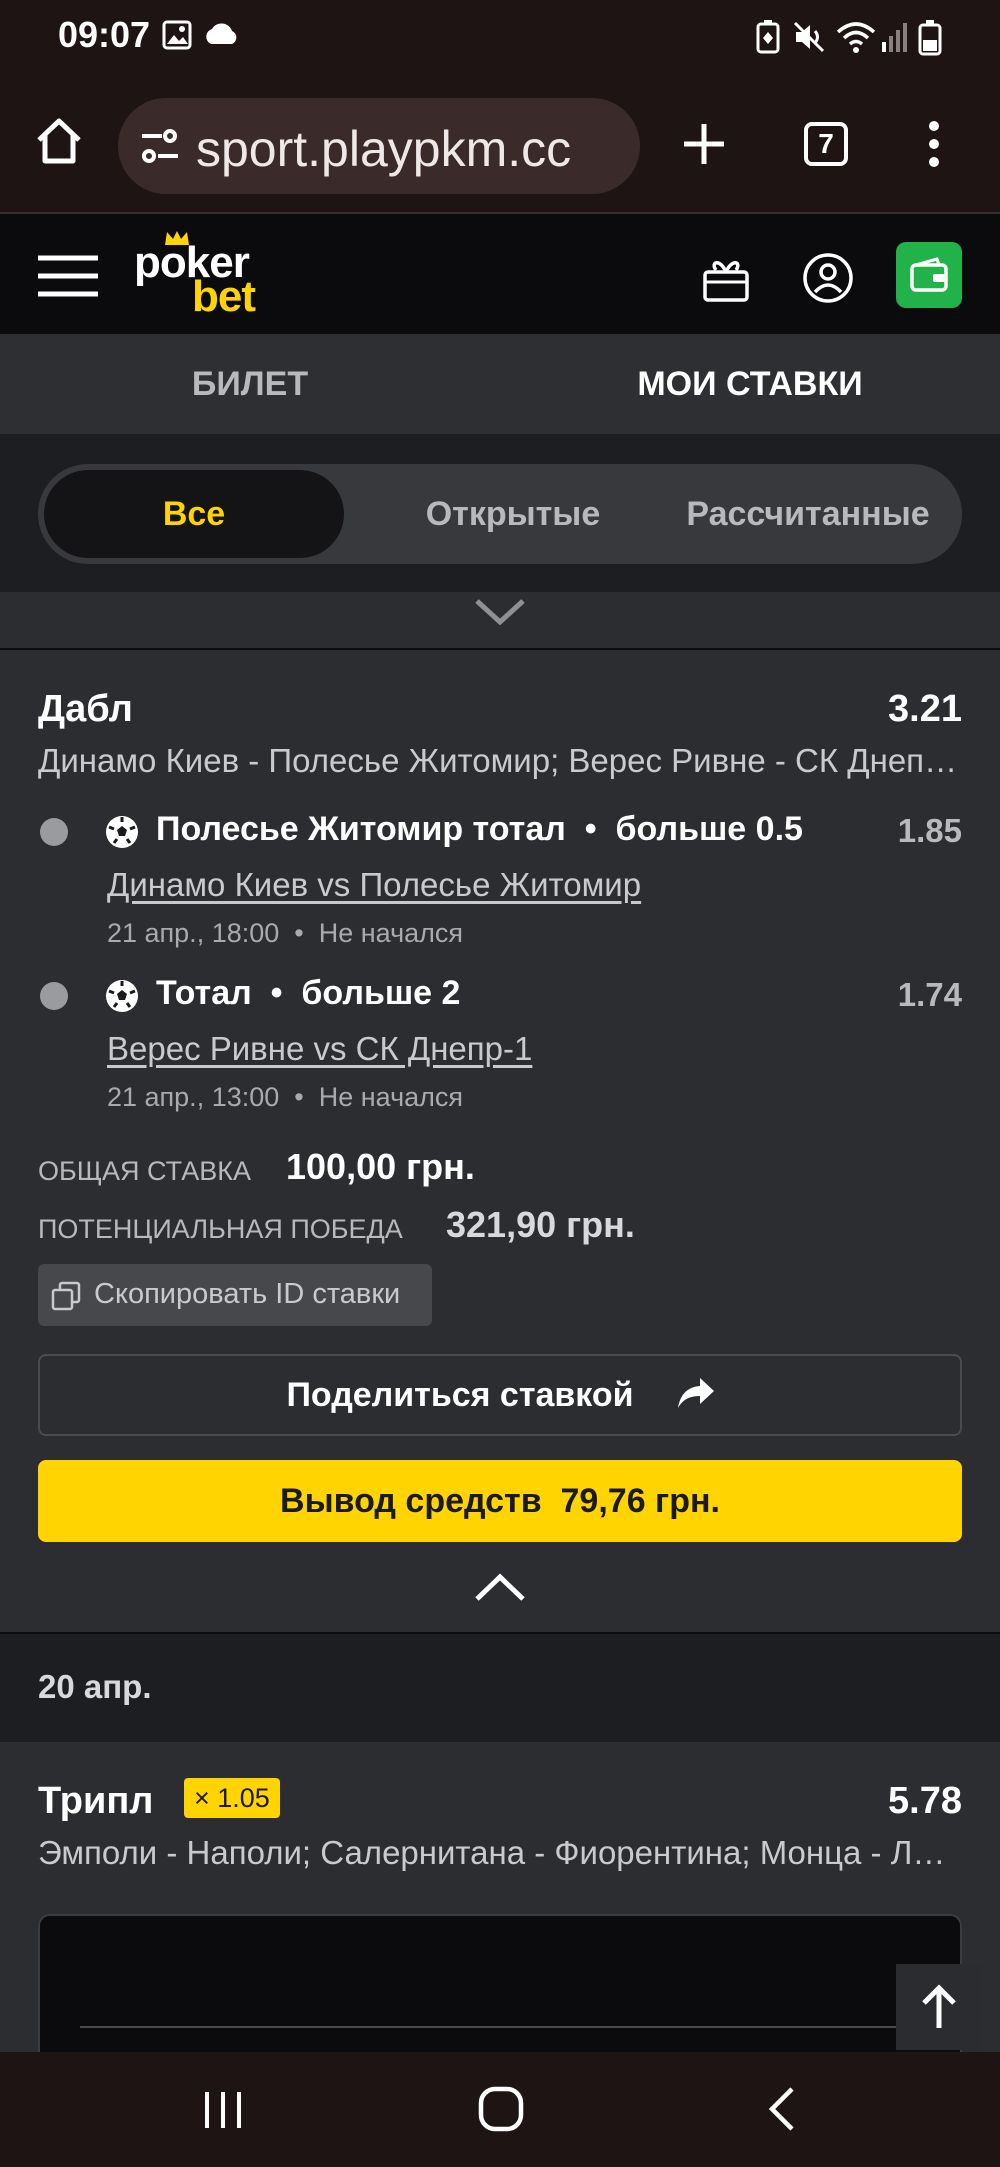  Describe the element at coordinates (510, 2027) in the screenshot. I see `divider` at that location.